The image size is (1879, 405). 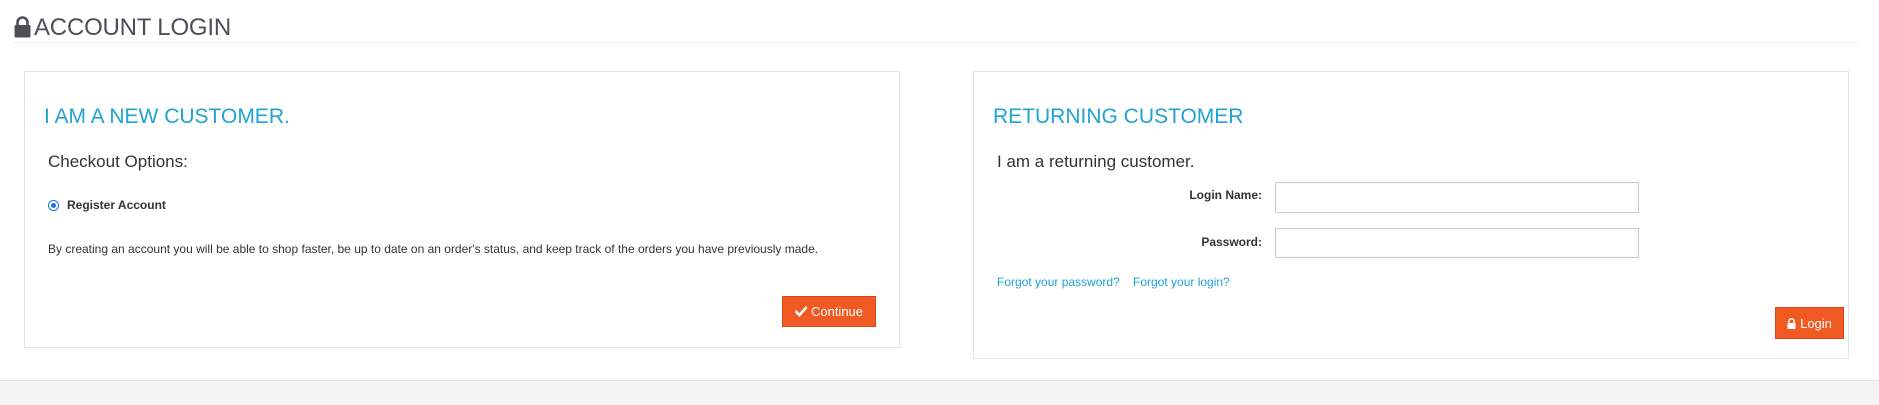 I want to click on new-customer-heading: I AM A NEW CUSTOMER., so click(x=167, y=116).